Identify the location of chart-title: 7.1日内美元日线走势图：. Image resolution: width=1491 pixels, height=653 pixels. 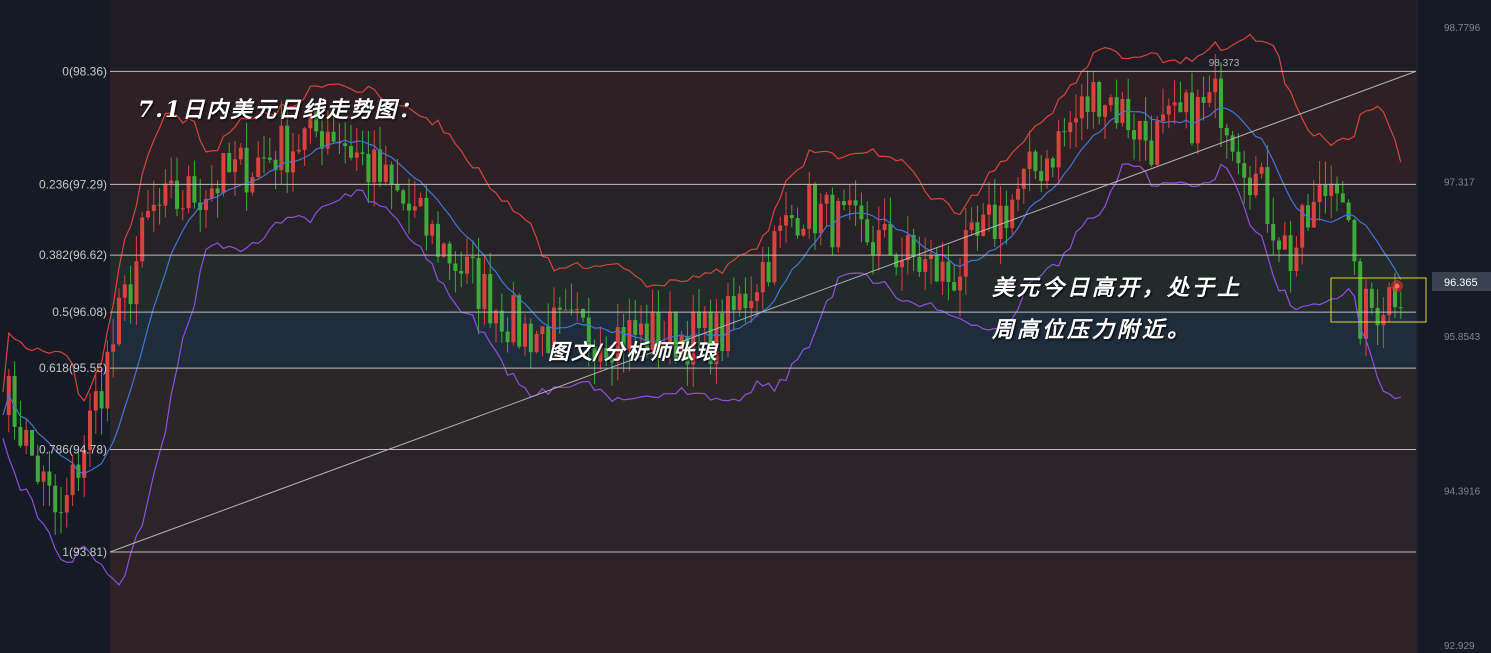
(280, 110).